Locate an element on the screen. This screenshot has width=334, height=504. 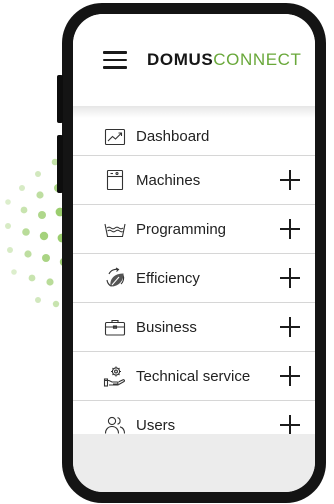
menu-item-efficiency: Efficiency is located at coordinates (194, 278).